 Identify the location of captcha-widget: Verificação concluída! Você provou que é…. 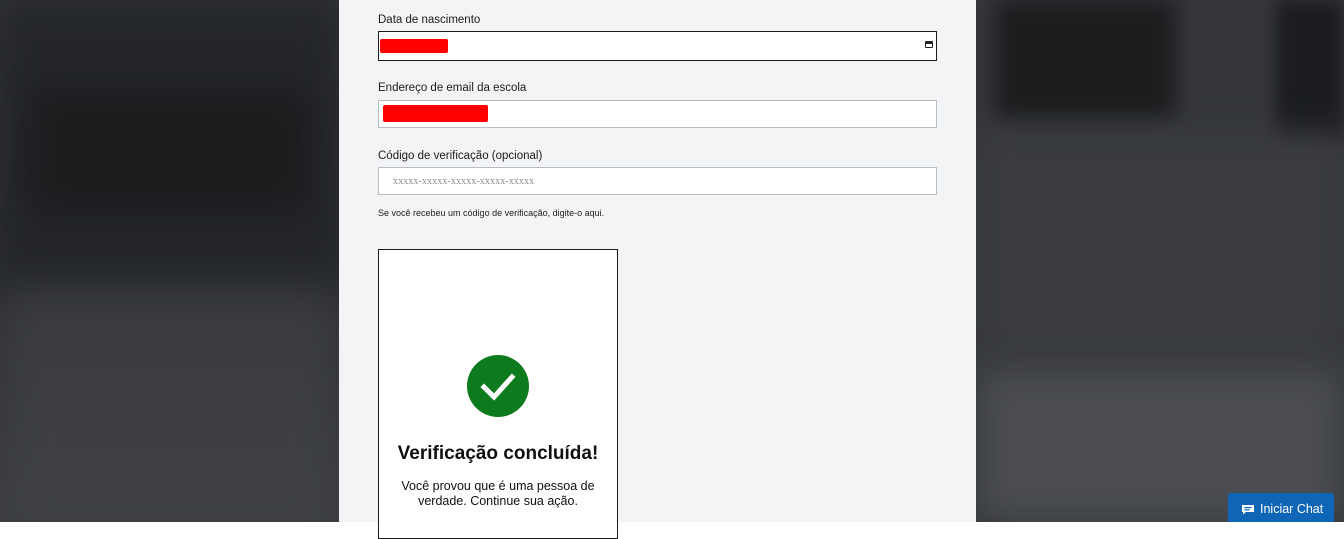
(498, 394).